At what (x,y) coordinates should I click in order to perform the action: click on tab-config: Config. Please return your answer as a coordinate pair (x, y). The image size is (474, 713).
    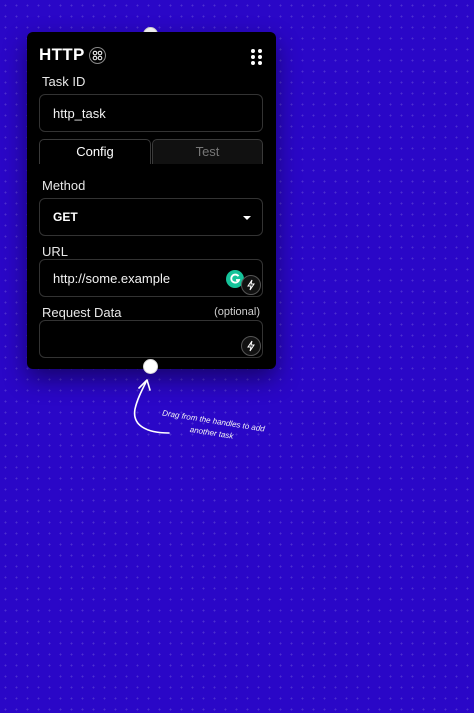
    Looking at the image, I should click on (95, 151).